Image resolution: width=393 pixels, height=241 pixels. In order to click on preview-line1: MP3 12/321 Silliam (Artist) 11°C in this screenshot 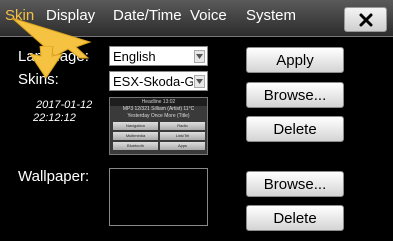, I will do `click(158, 109)`.